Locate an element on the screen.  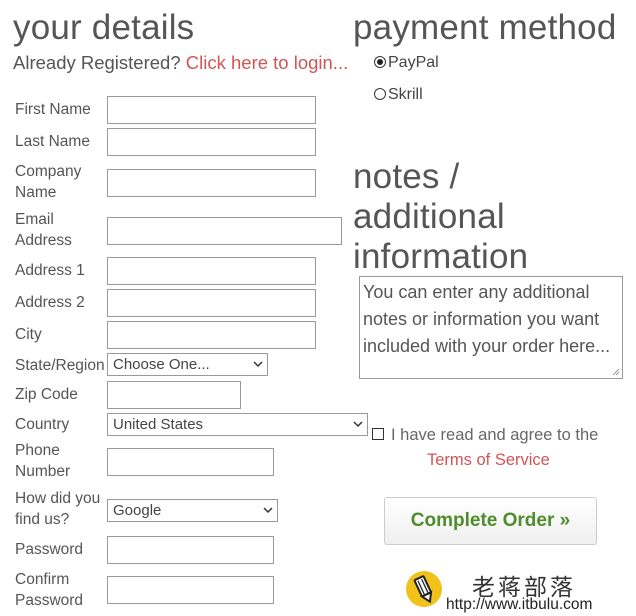
company-name-input is located at coordinates (211, 183).